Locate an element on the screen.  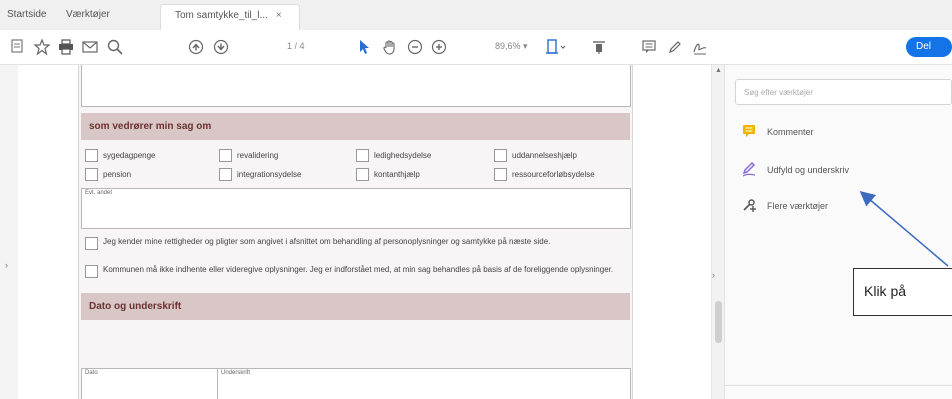
page-up-icon is located at coordinates (196, 47).